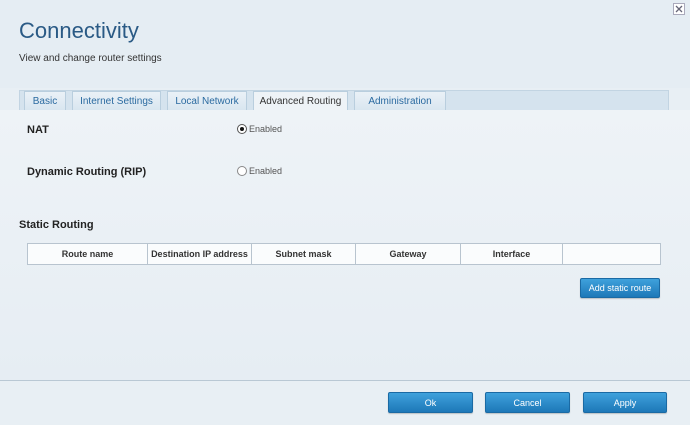  I want to click on column-header-gateway: Gateway, so click(408, 254).